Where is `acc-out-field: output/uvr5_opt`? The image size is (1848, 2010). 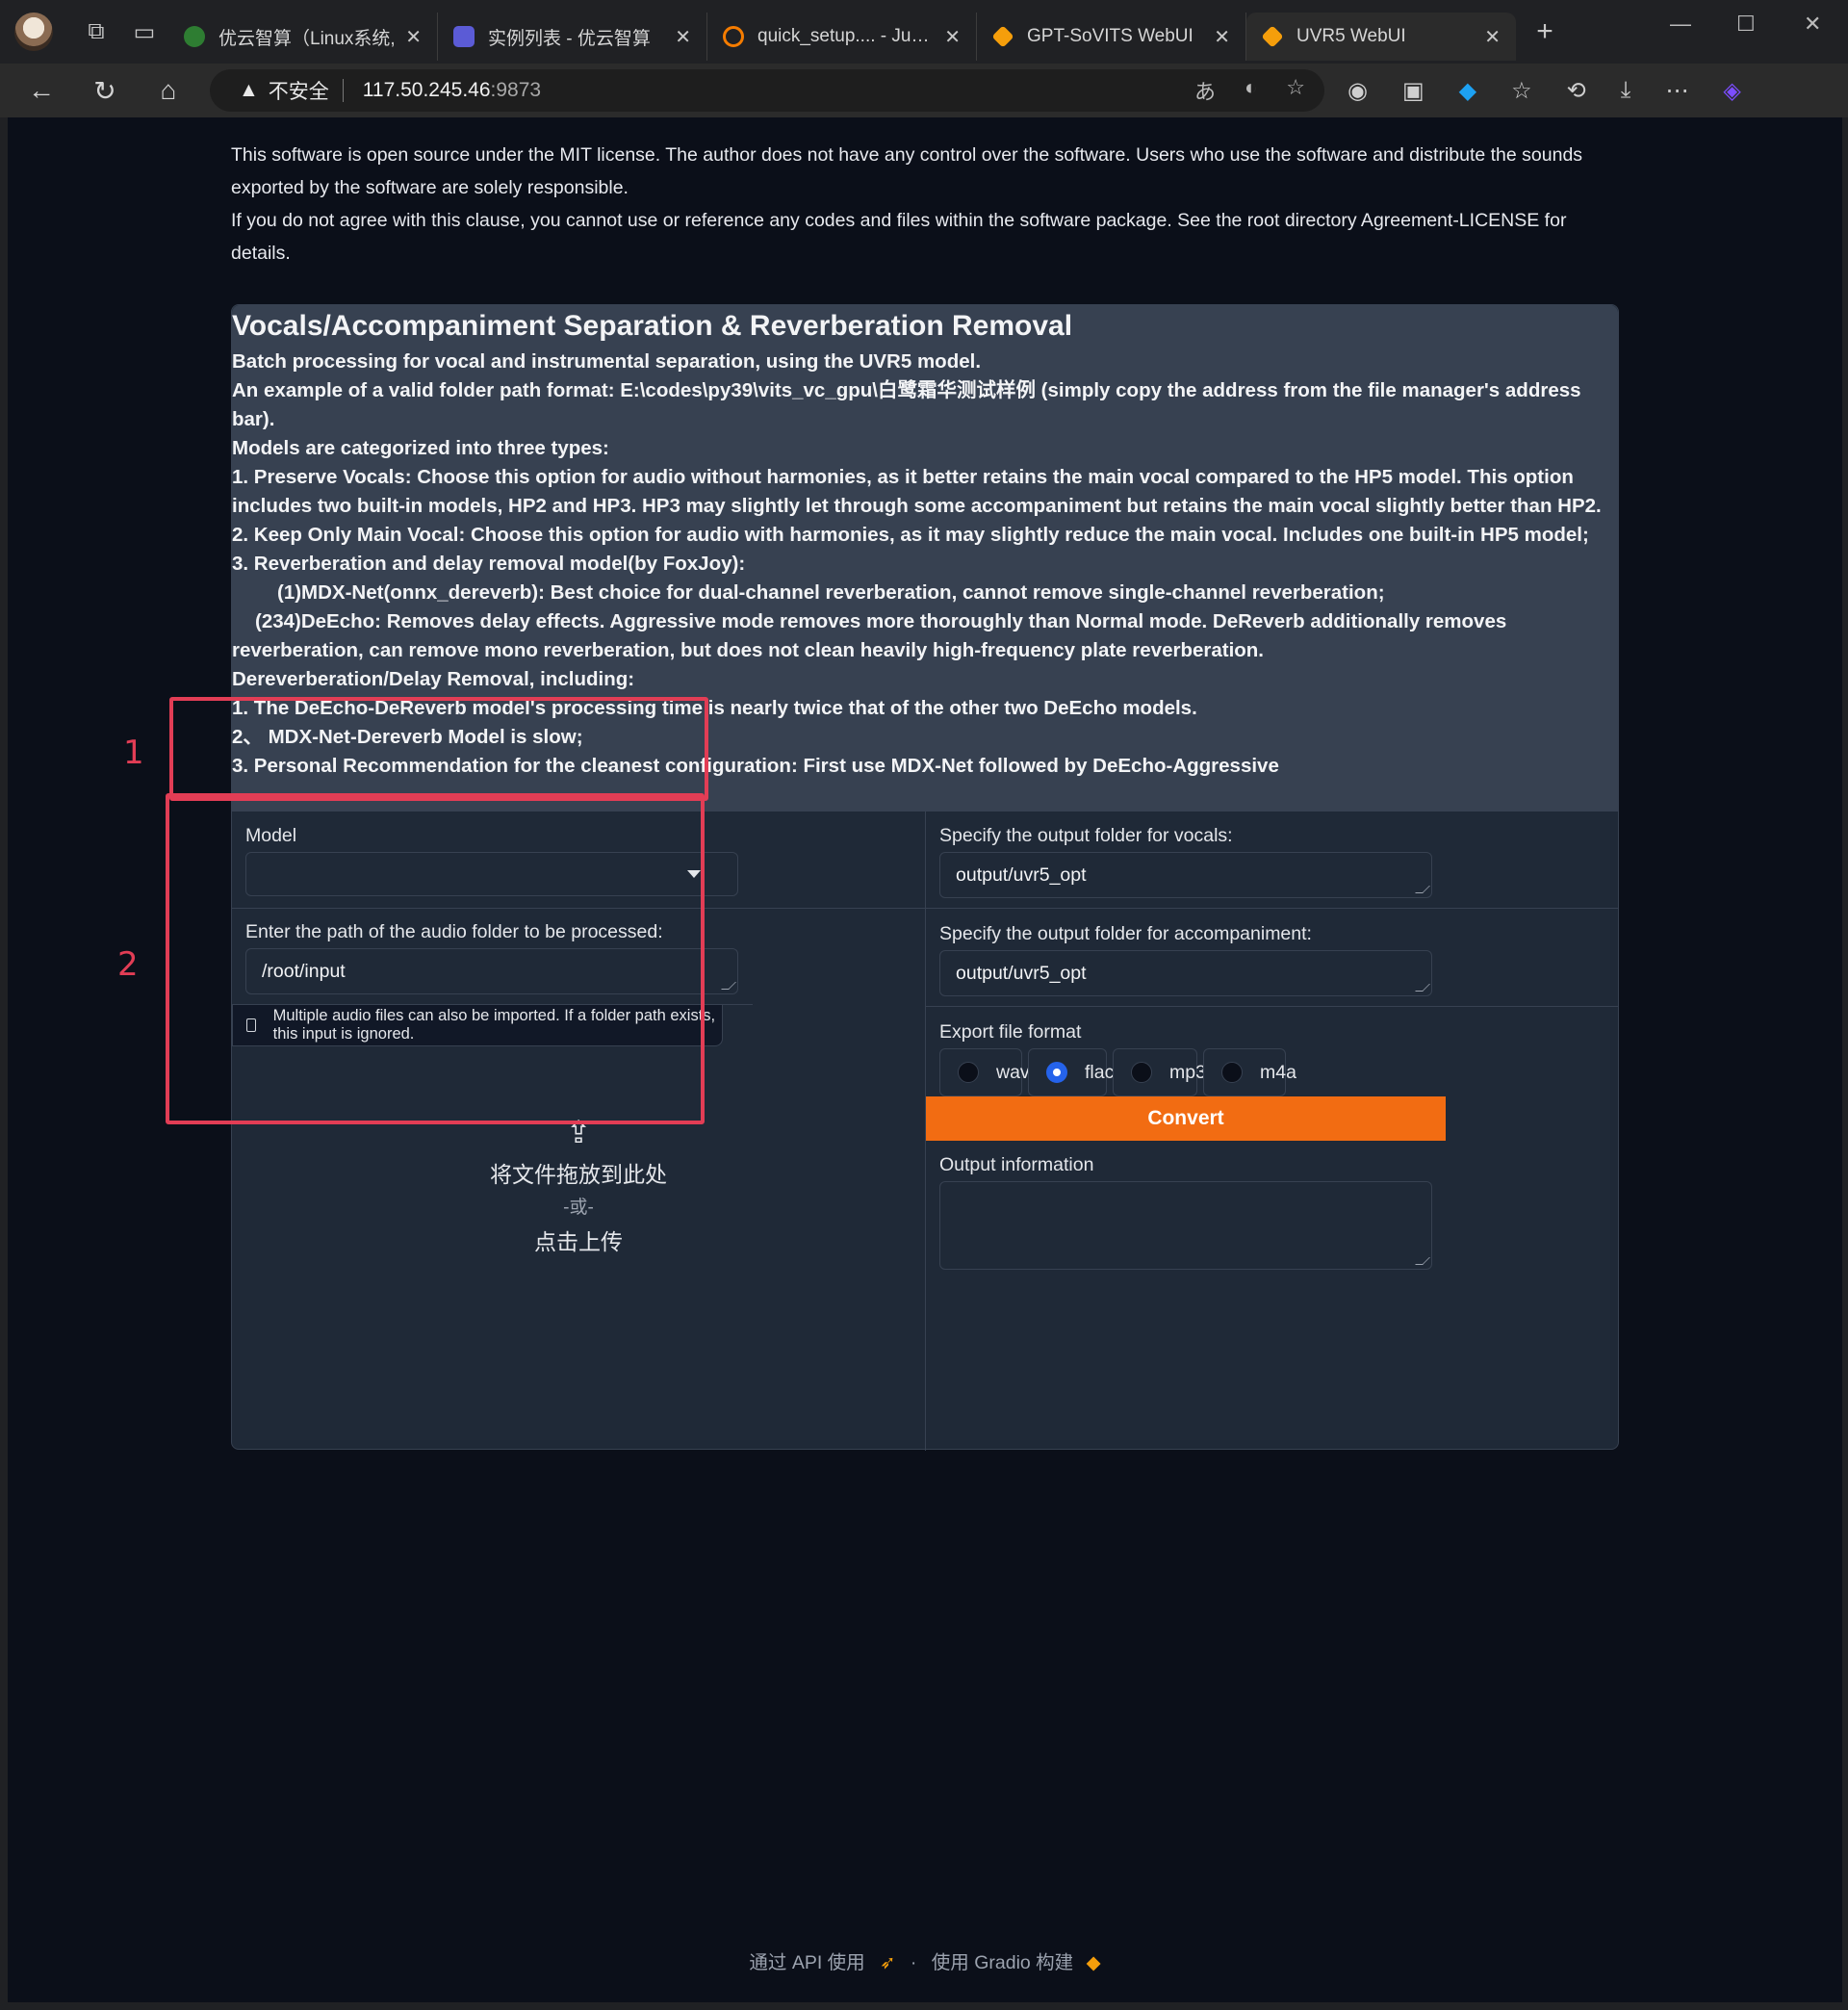 acc-out-field: output/uvr5_opt is located at coordinates (1185, 973).